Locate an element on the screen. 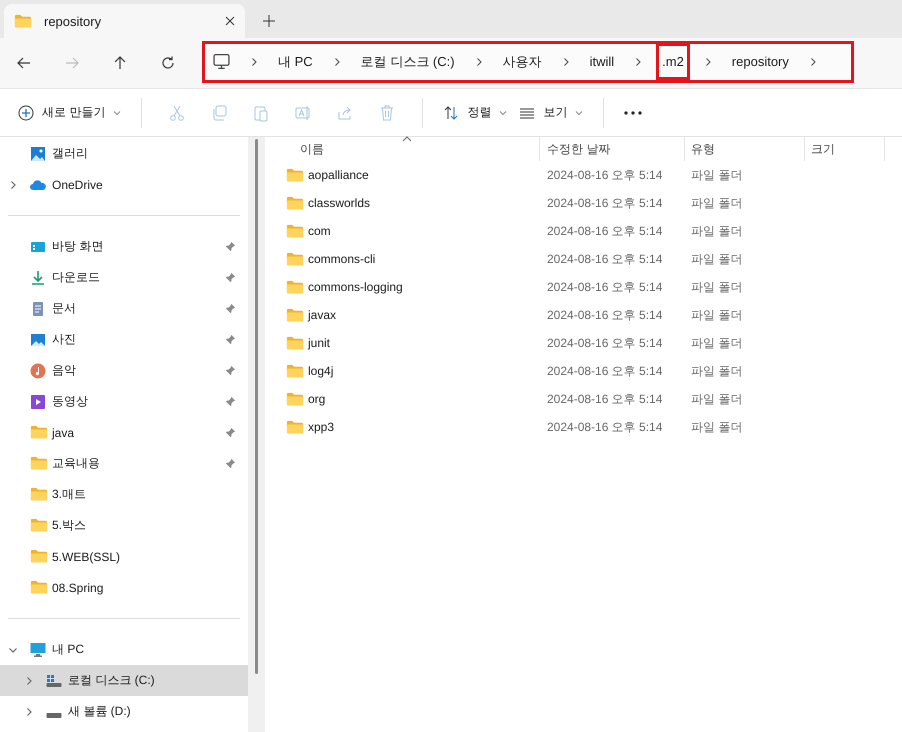  file-row: commons-logging 2024-08-16 오후 5:14 파일 폴더 is located at coordinates (583, 287).